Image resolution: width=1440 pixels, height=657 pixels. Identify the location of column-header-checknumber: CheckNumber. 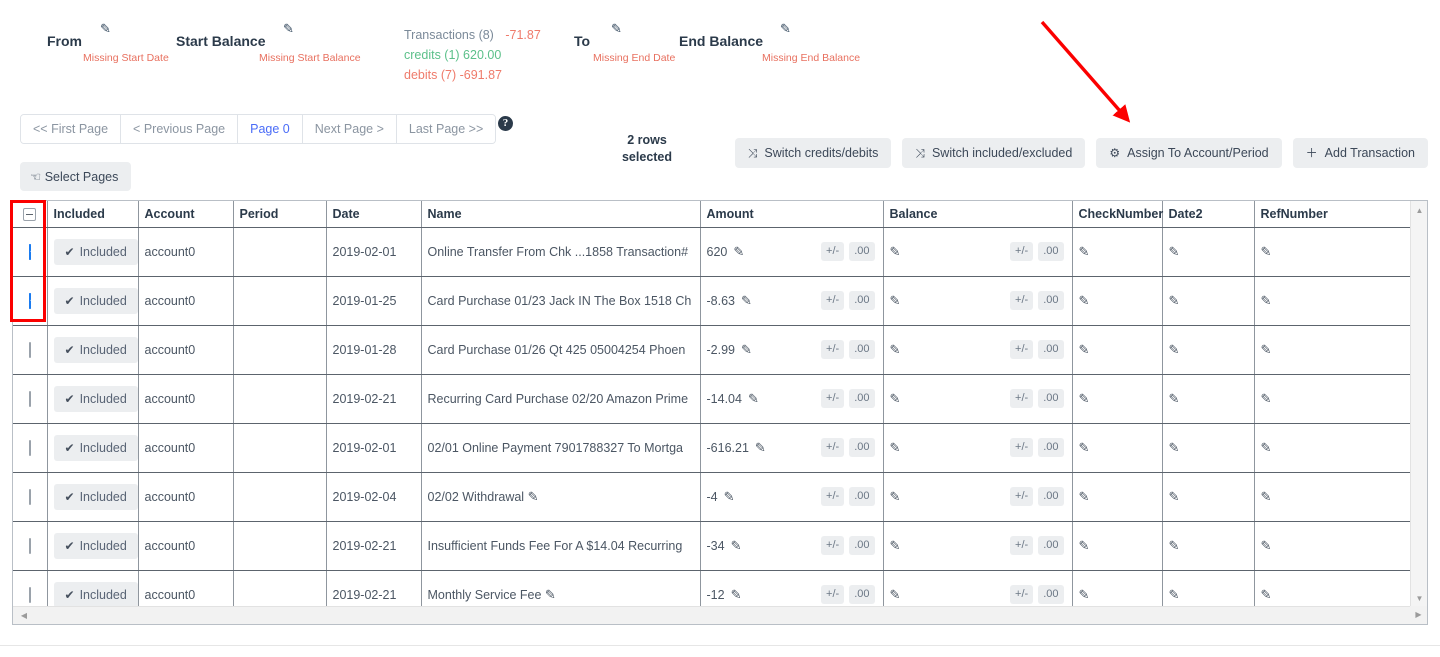
(1117, 214).